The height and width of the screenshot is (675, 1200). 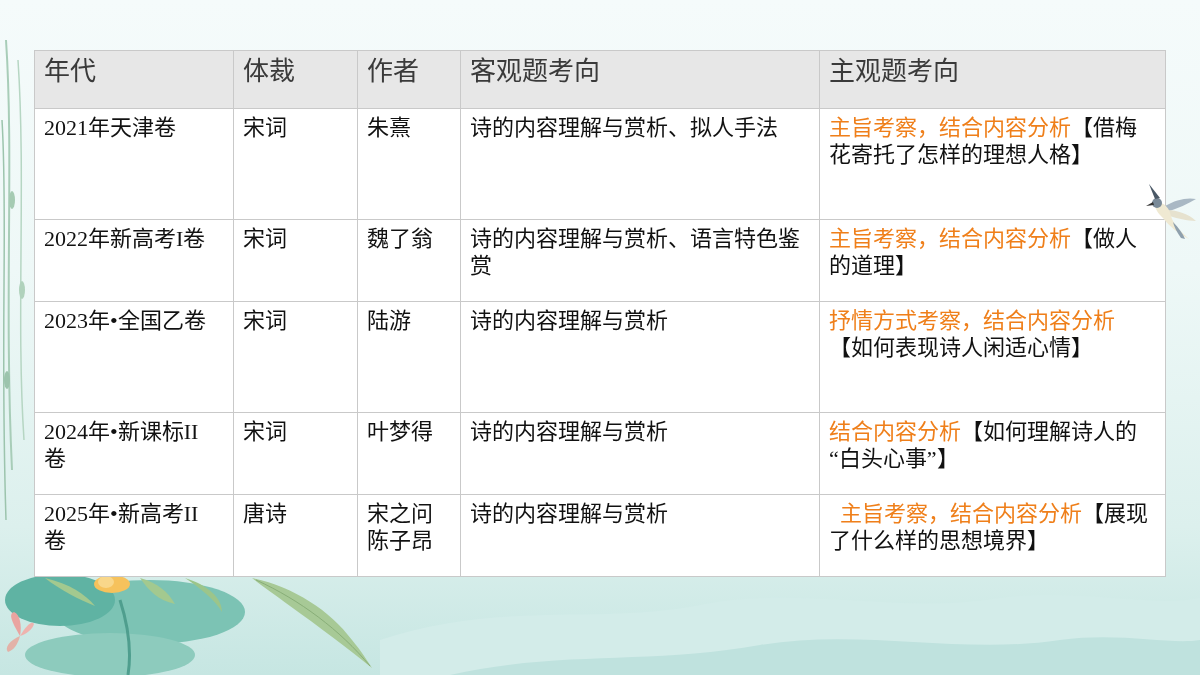 I want to click on table-cell: 2023年•全国乙卷, so click(x=134, y=357).